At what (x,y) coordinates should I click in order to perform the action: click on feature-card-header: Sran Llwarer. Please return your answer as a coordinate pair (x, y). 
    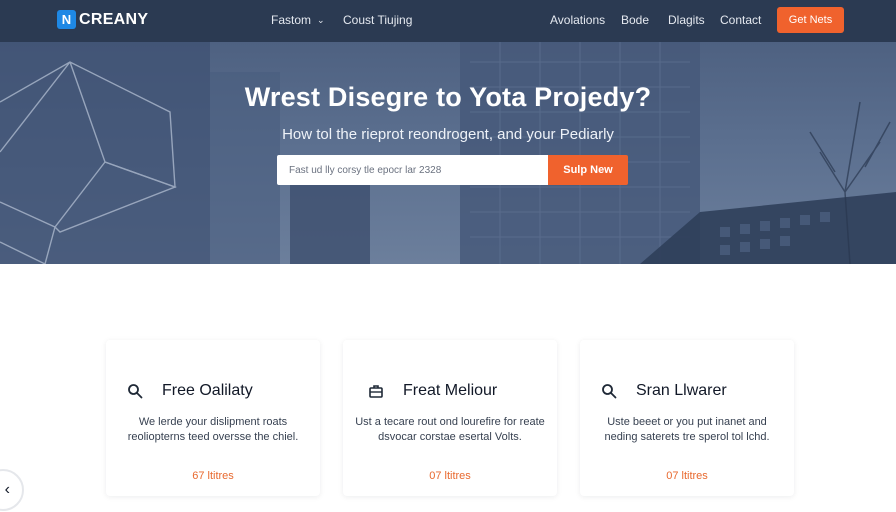
    Looking at the image, I should click on (663, 391).